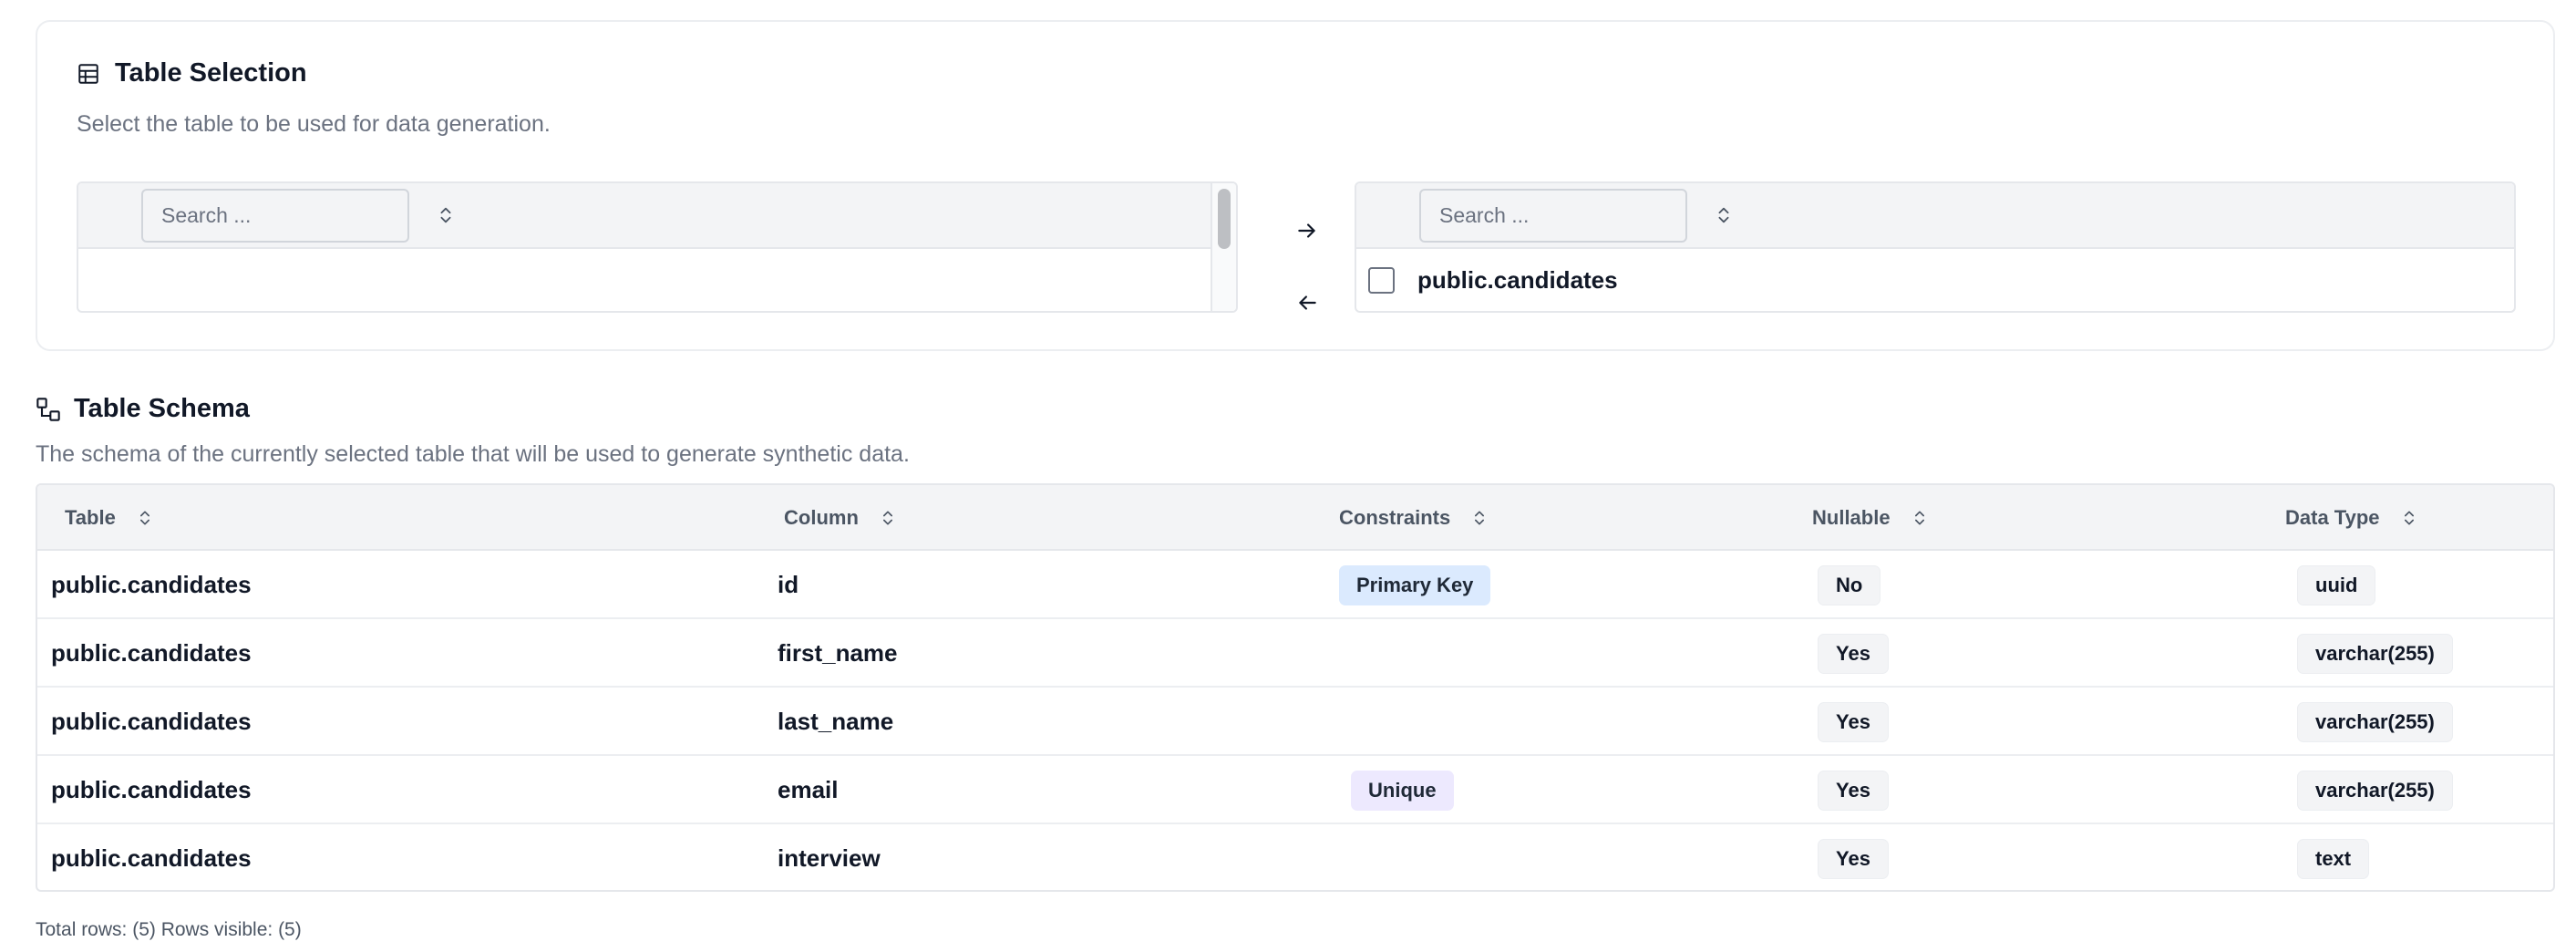  I want to click on schema-icon, so click(48, 410).